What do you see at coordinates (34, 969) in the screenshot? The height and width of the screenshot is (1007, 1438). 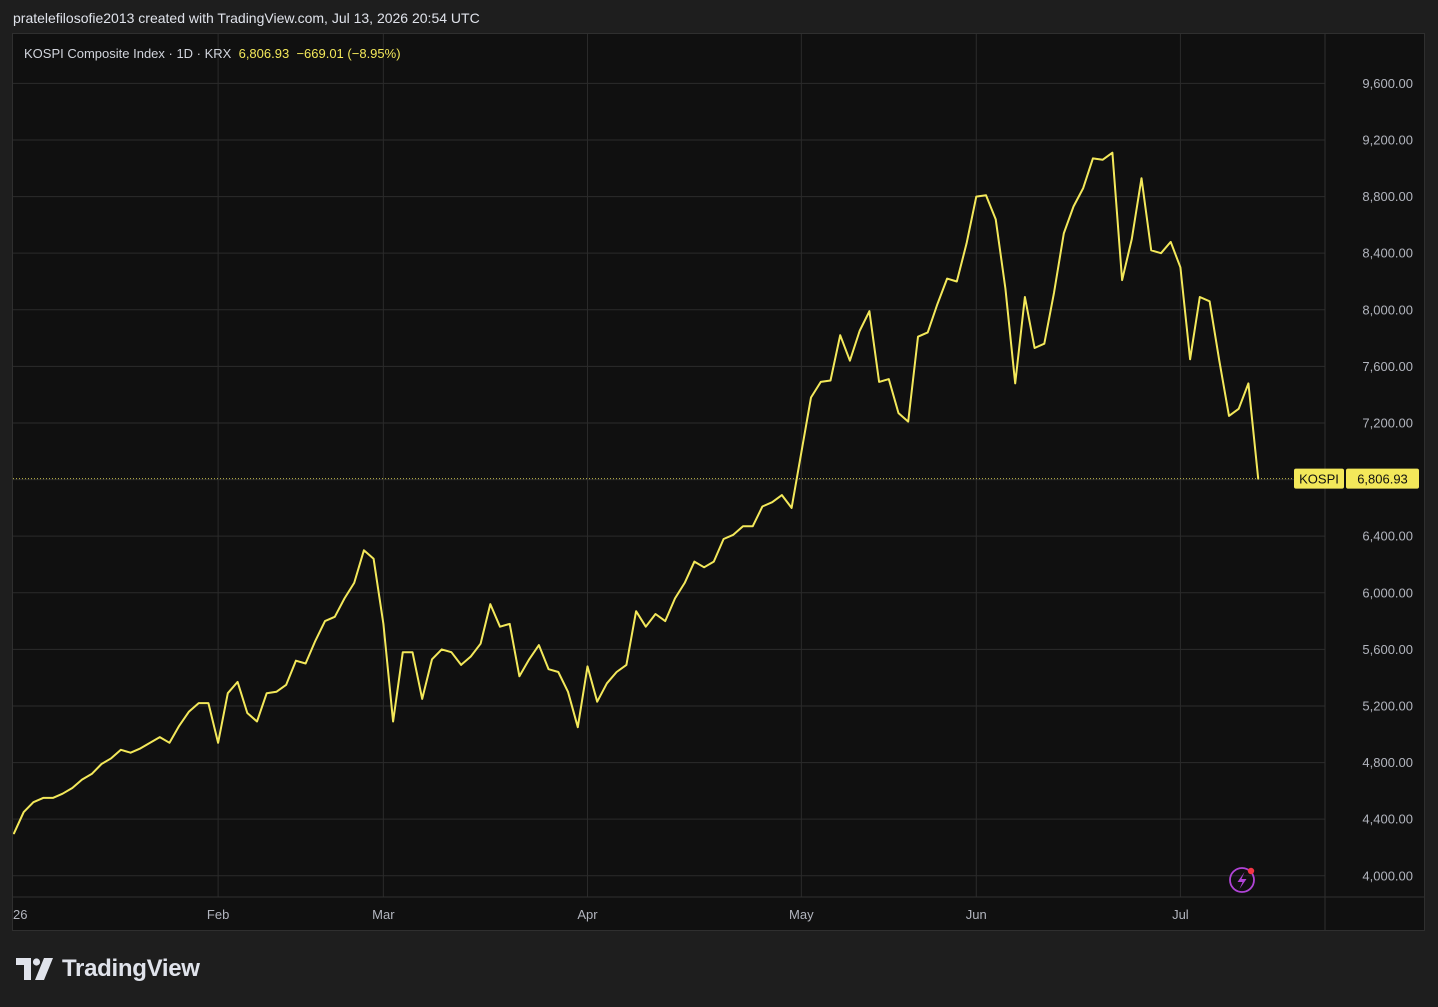 I see `tradingview-logo-icon` at bounding box center [34, 969].